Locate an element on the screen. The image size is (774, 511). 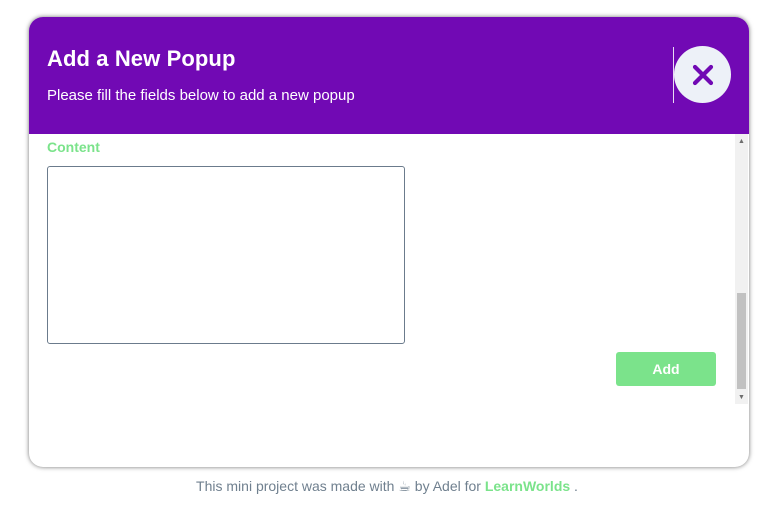
footer-text-before: This mini project was made with is located at coordinates (295, 486).